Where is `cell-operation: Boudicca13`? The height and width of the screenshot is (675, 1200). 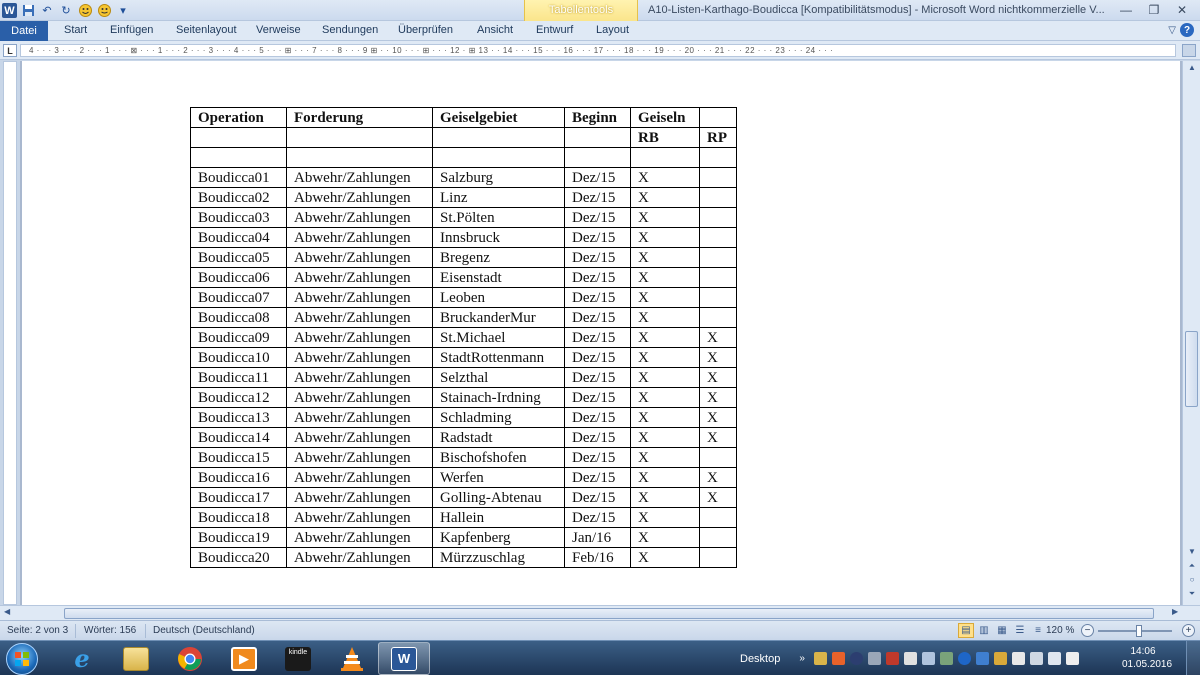
cell-operation: Boudicca13 is located at coordinates (238, 417).